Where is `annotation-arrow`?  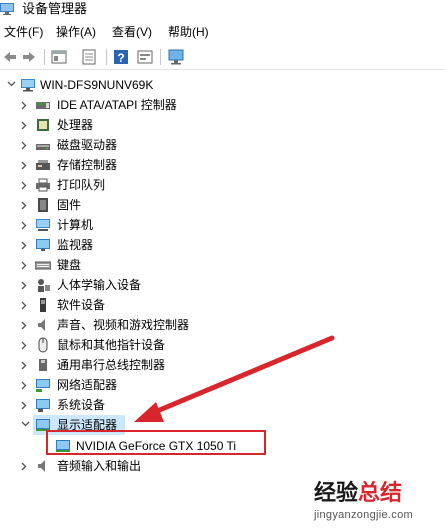
annotation-arrow is located at coordinates (234, 378).